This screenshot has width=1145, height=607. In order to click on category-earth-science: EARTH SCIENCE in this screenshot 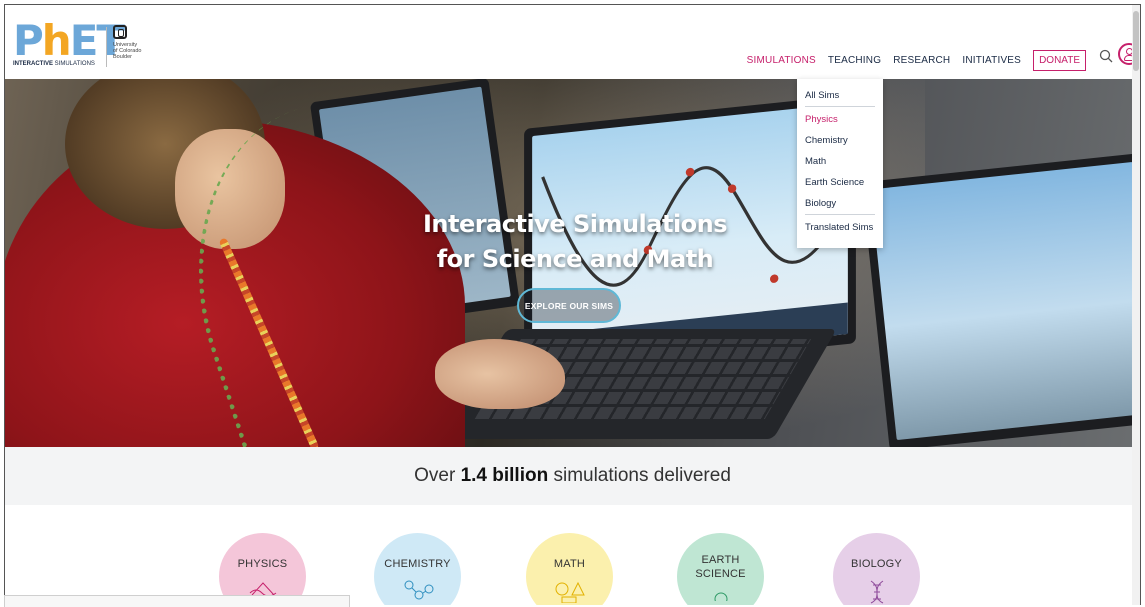, I will do `click(720, 569)`.